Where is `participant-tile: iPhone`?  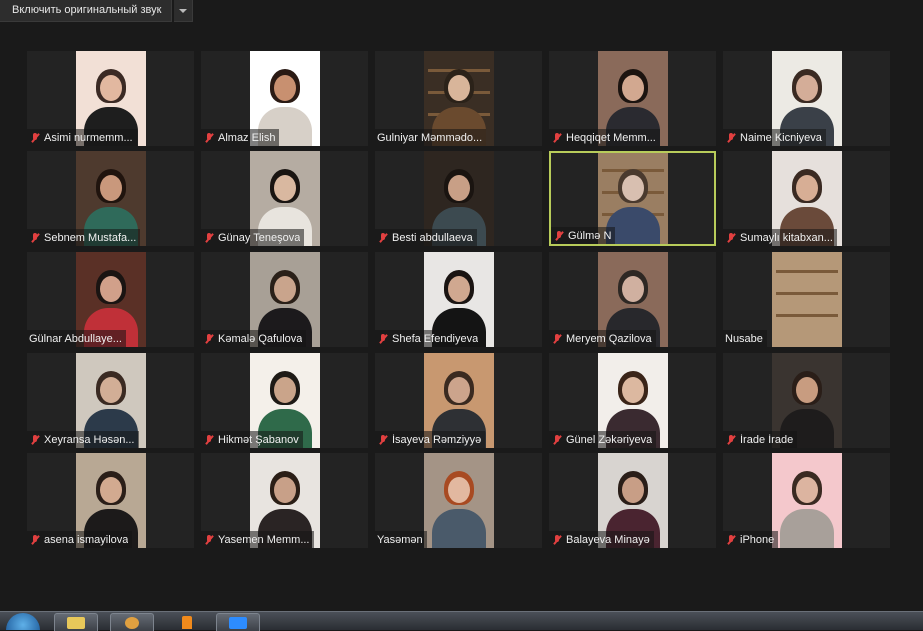
participant-tile: iPhone is located at coordinates (806, 500).